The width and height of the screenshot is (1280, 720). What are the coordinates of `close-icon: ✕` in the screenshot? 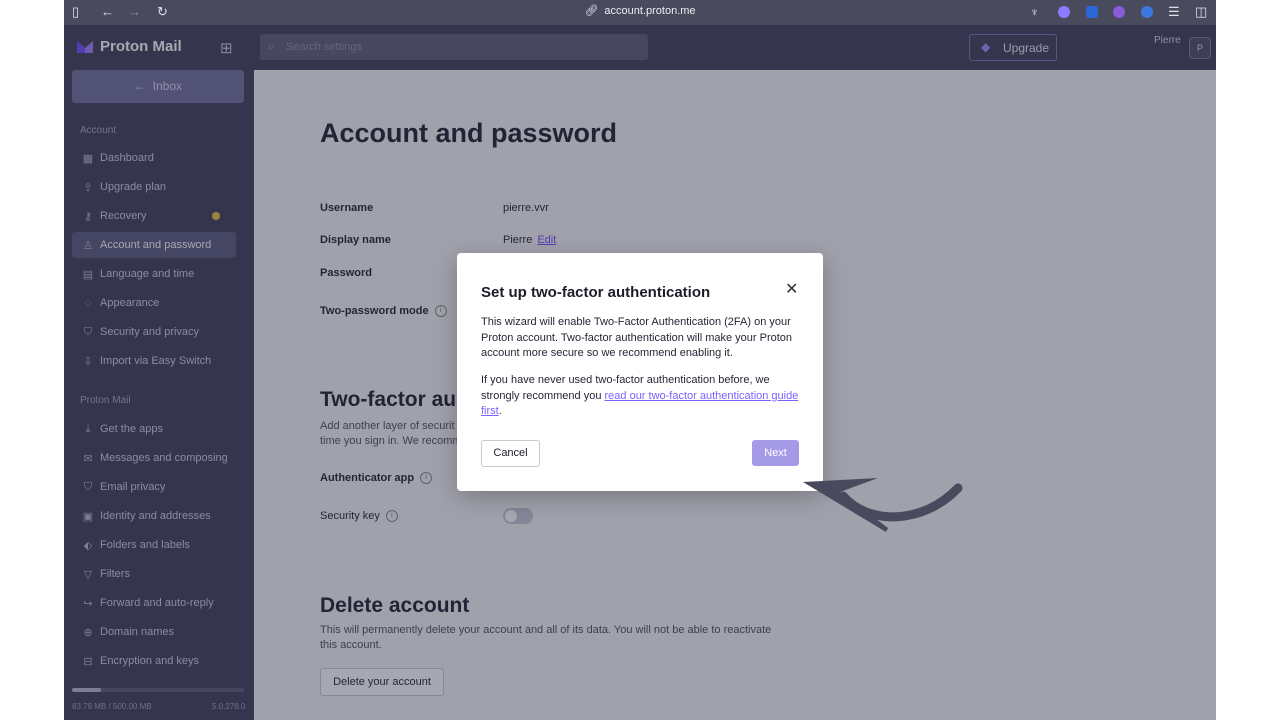 It's located at (791, 290).